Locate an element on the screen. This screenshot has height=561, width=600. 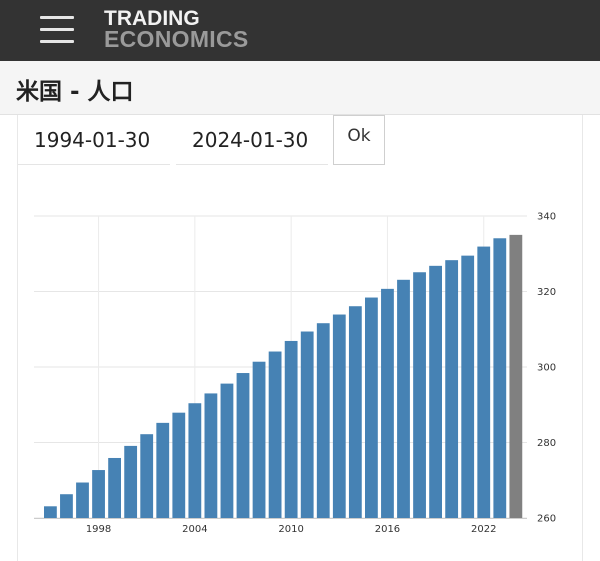
x-tick-label: 1998 is located at coordinates (98, 529).